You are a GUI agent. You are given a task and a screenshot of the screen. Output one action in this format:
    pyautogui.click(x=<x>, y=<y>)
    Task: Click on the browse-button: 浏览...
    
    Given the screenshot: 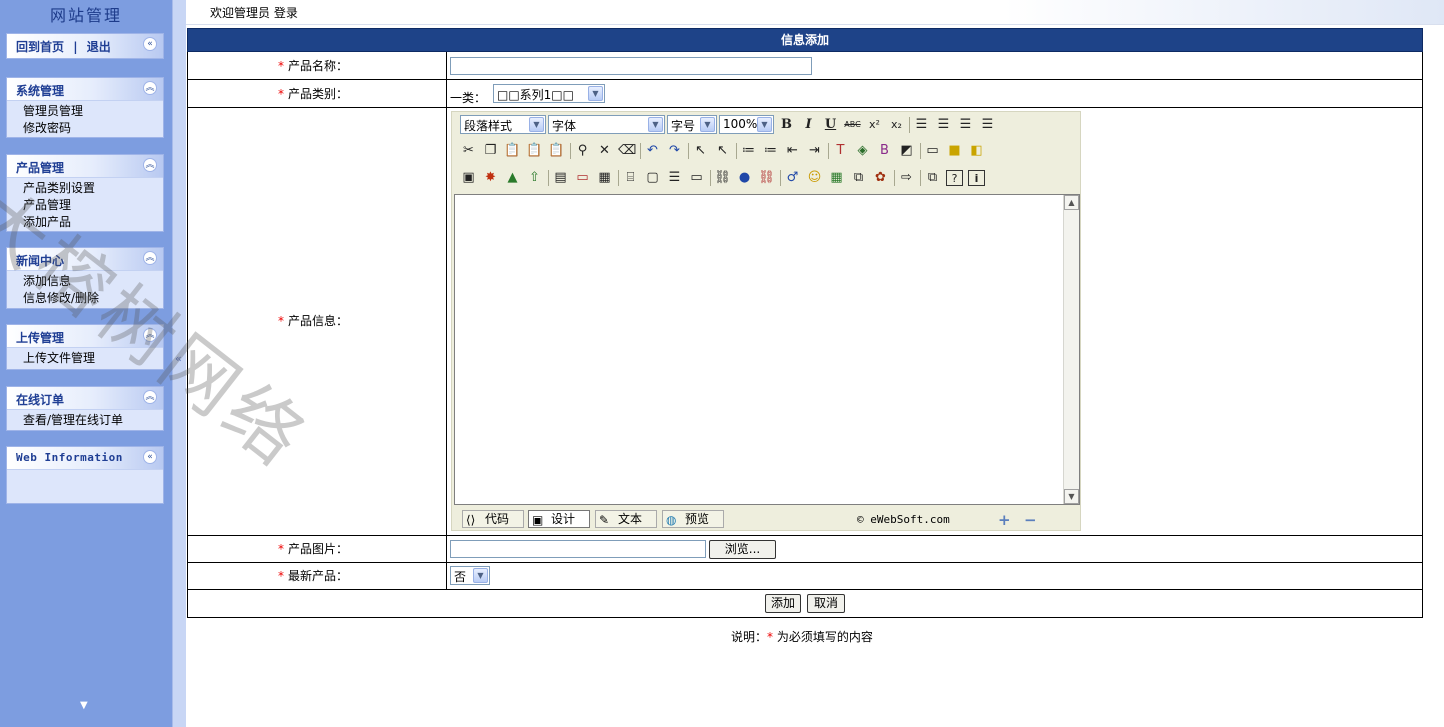 What is the action you would take?
    pyautogui.click(x=742, y=549)
    